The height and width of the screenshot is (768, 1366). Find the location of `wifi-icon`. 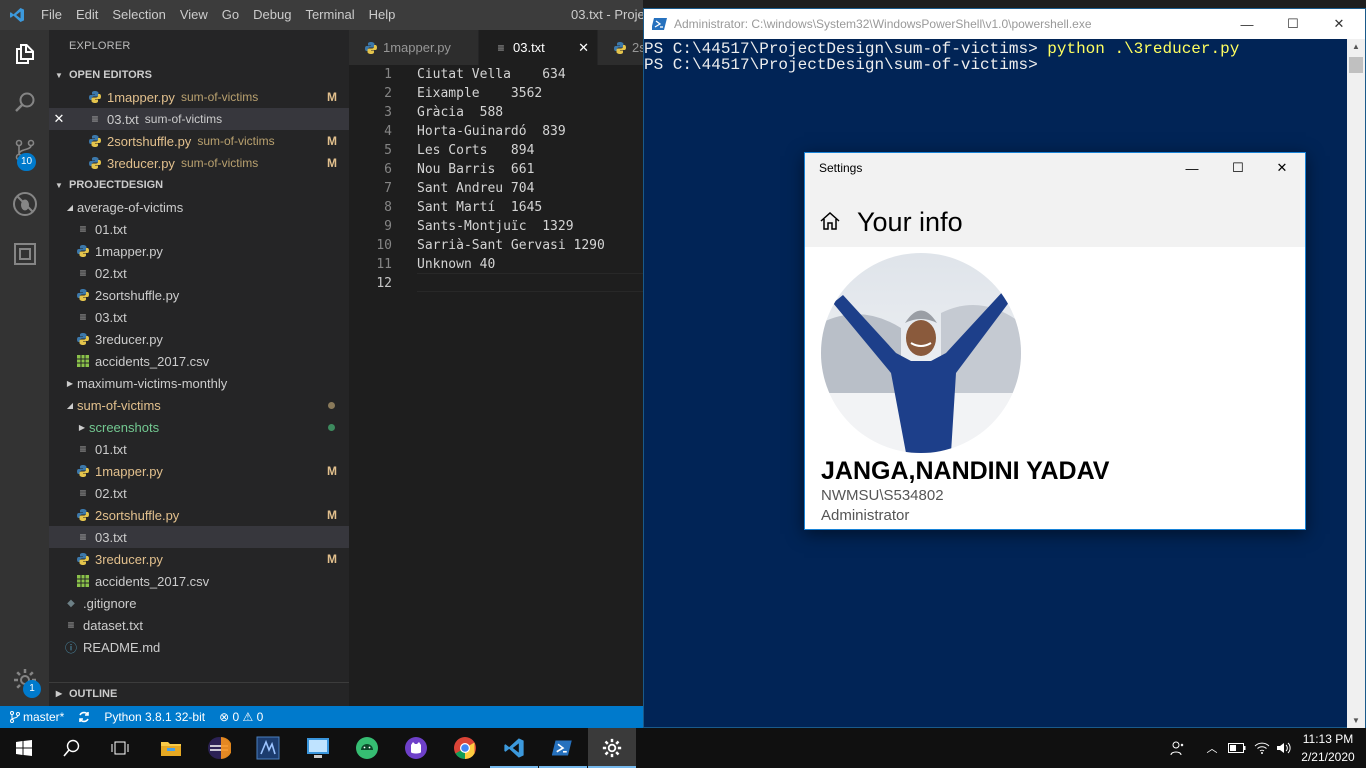

wifi-icon is located at coordinates (1262, 748).